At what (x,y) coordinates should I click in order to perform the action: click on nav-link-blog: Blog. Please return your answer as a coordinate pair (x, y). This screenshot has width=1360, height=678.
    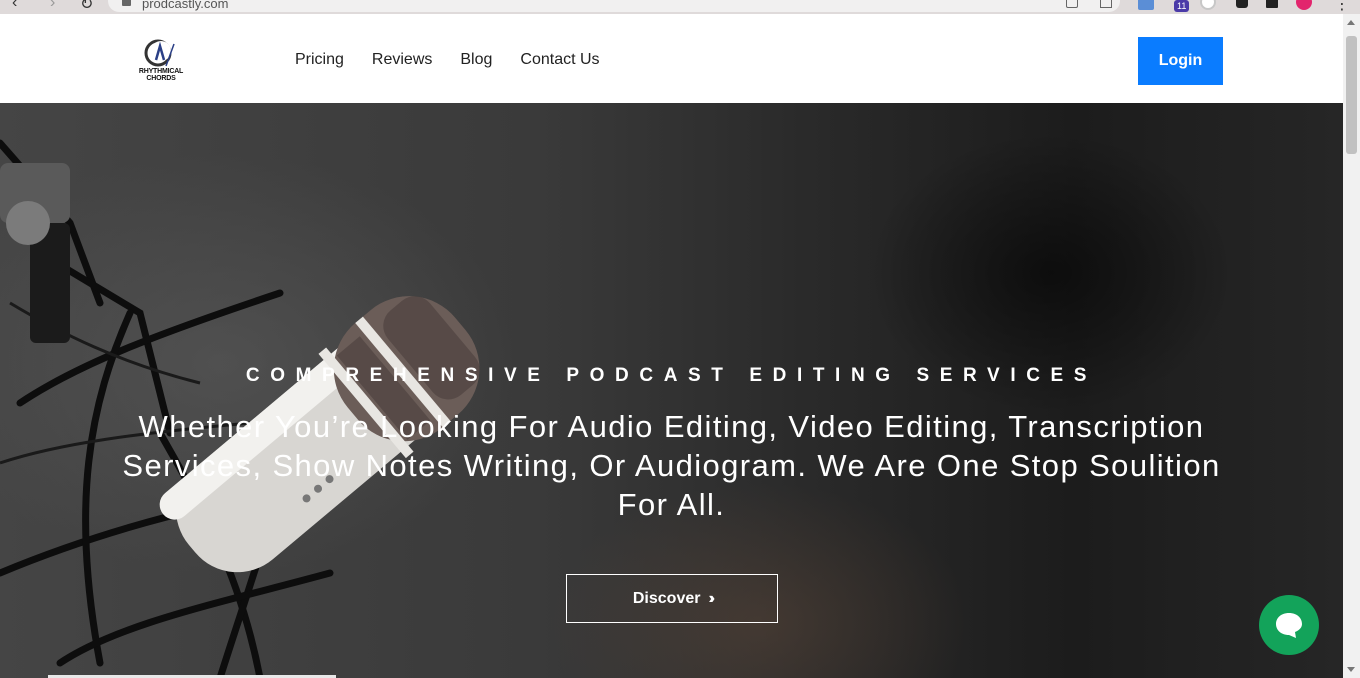
    Looking at the image, I should click on (476, 60).